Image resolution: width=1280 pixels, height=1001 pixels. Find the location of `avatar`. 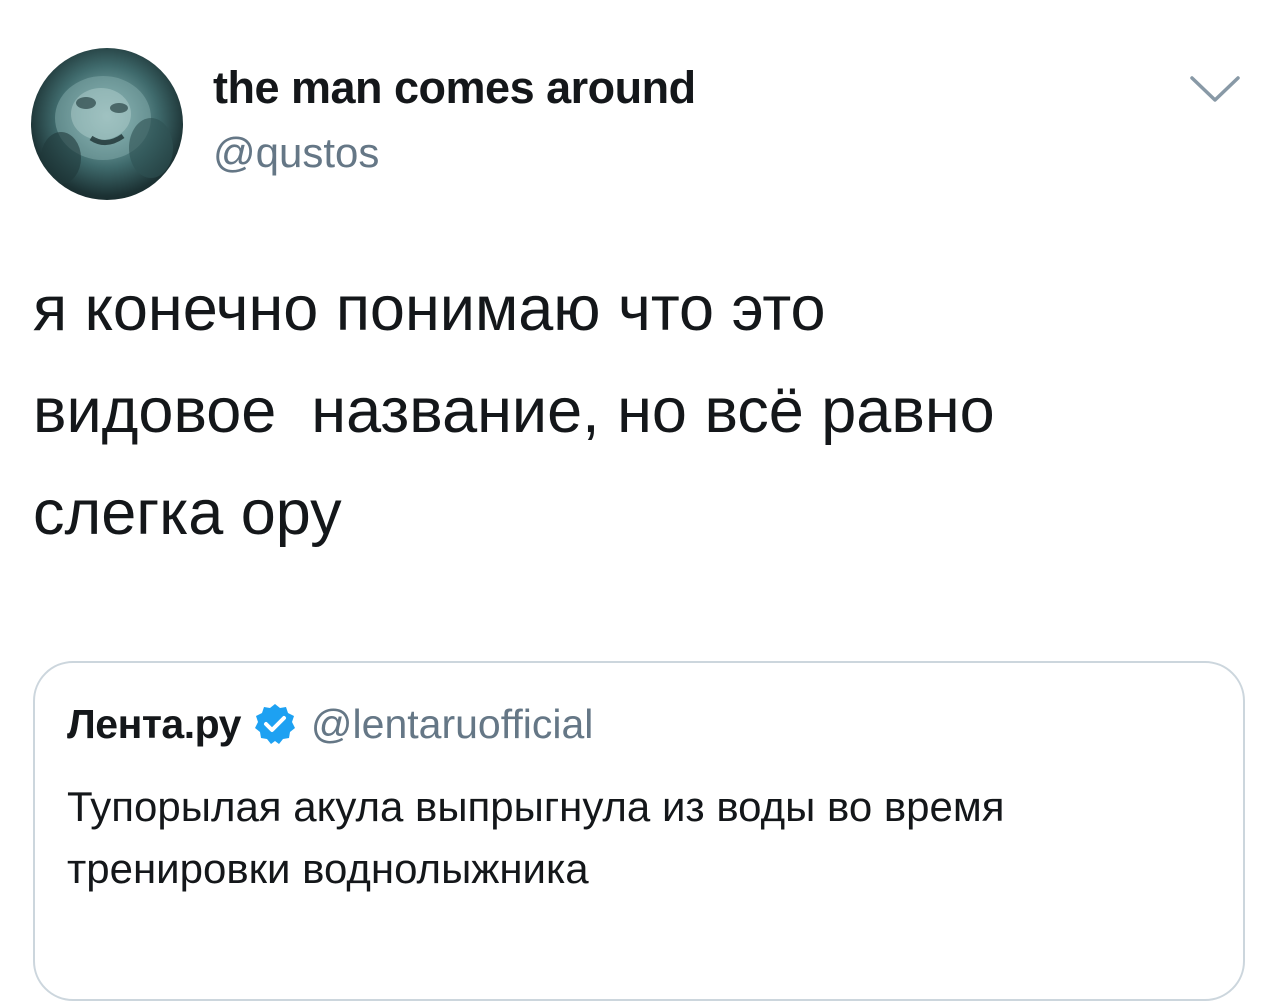

avatar is located at coordinates (107, 124).